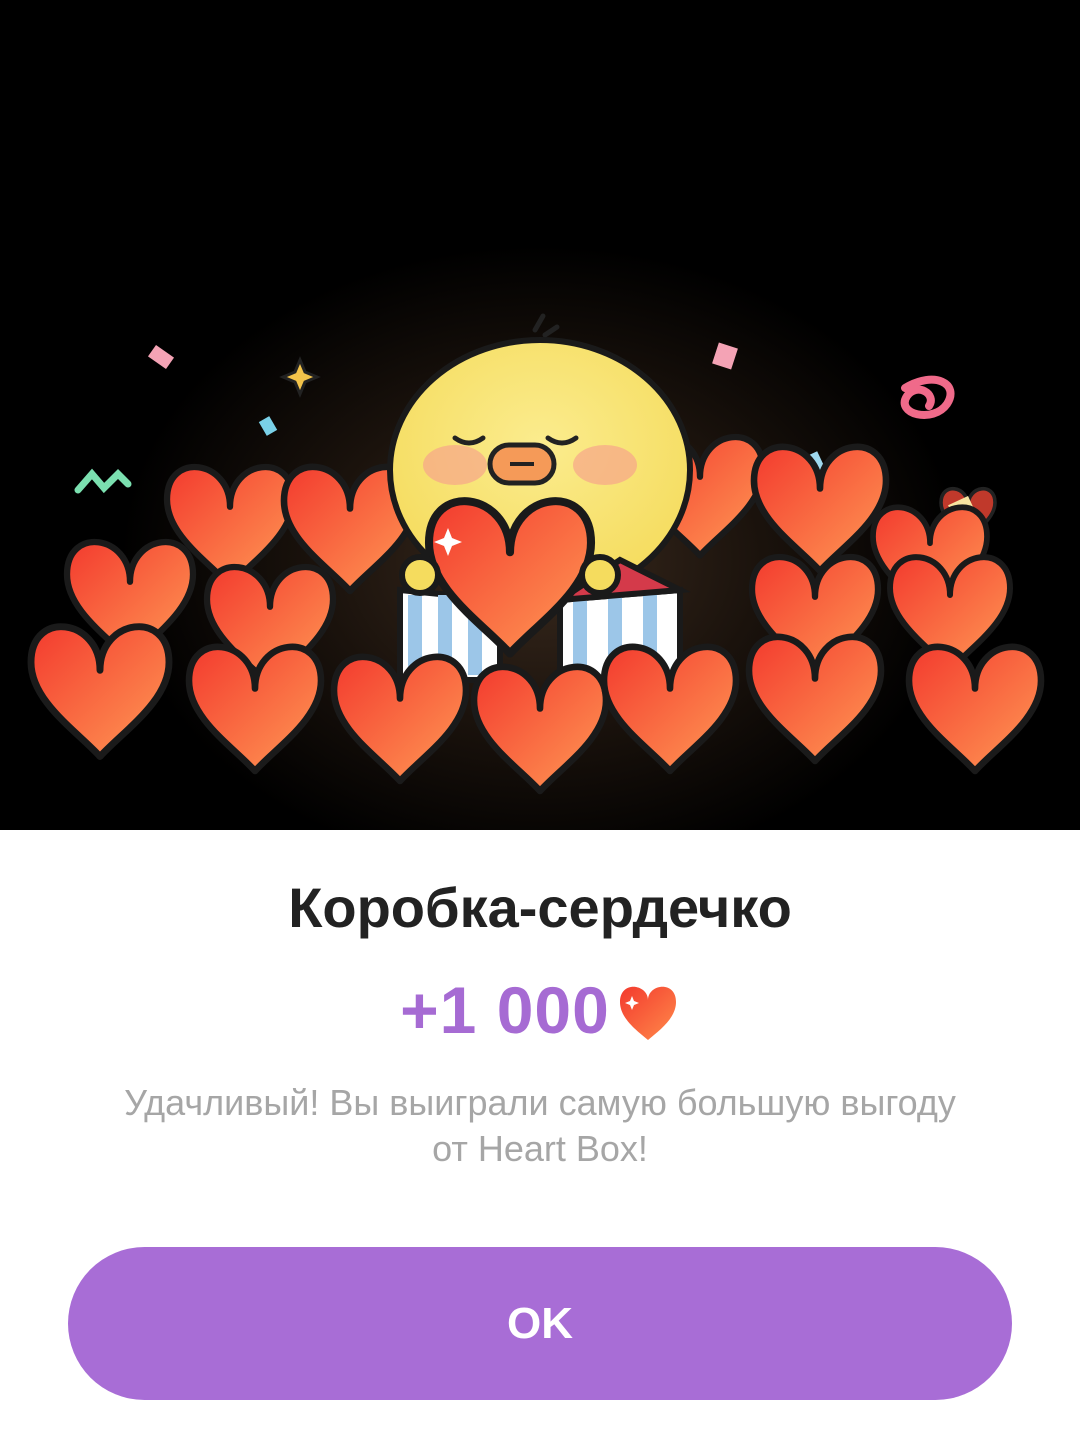  I want to click on reward-row: +1 000, so click(540, 1010).